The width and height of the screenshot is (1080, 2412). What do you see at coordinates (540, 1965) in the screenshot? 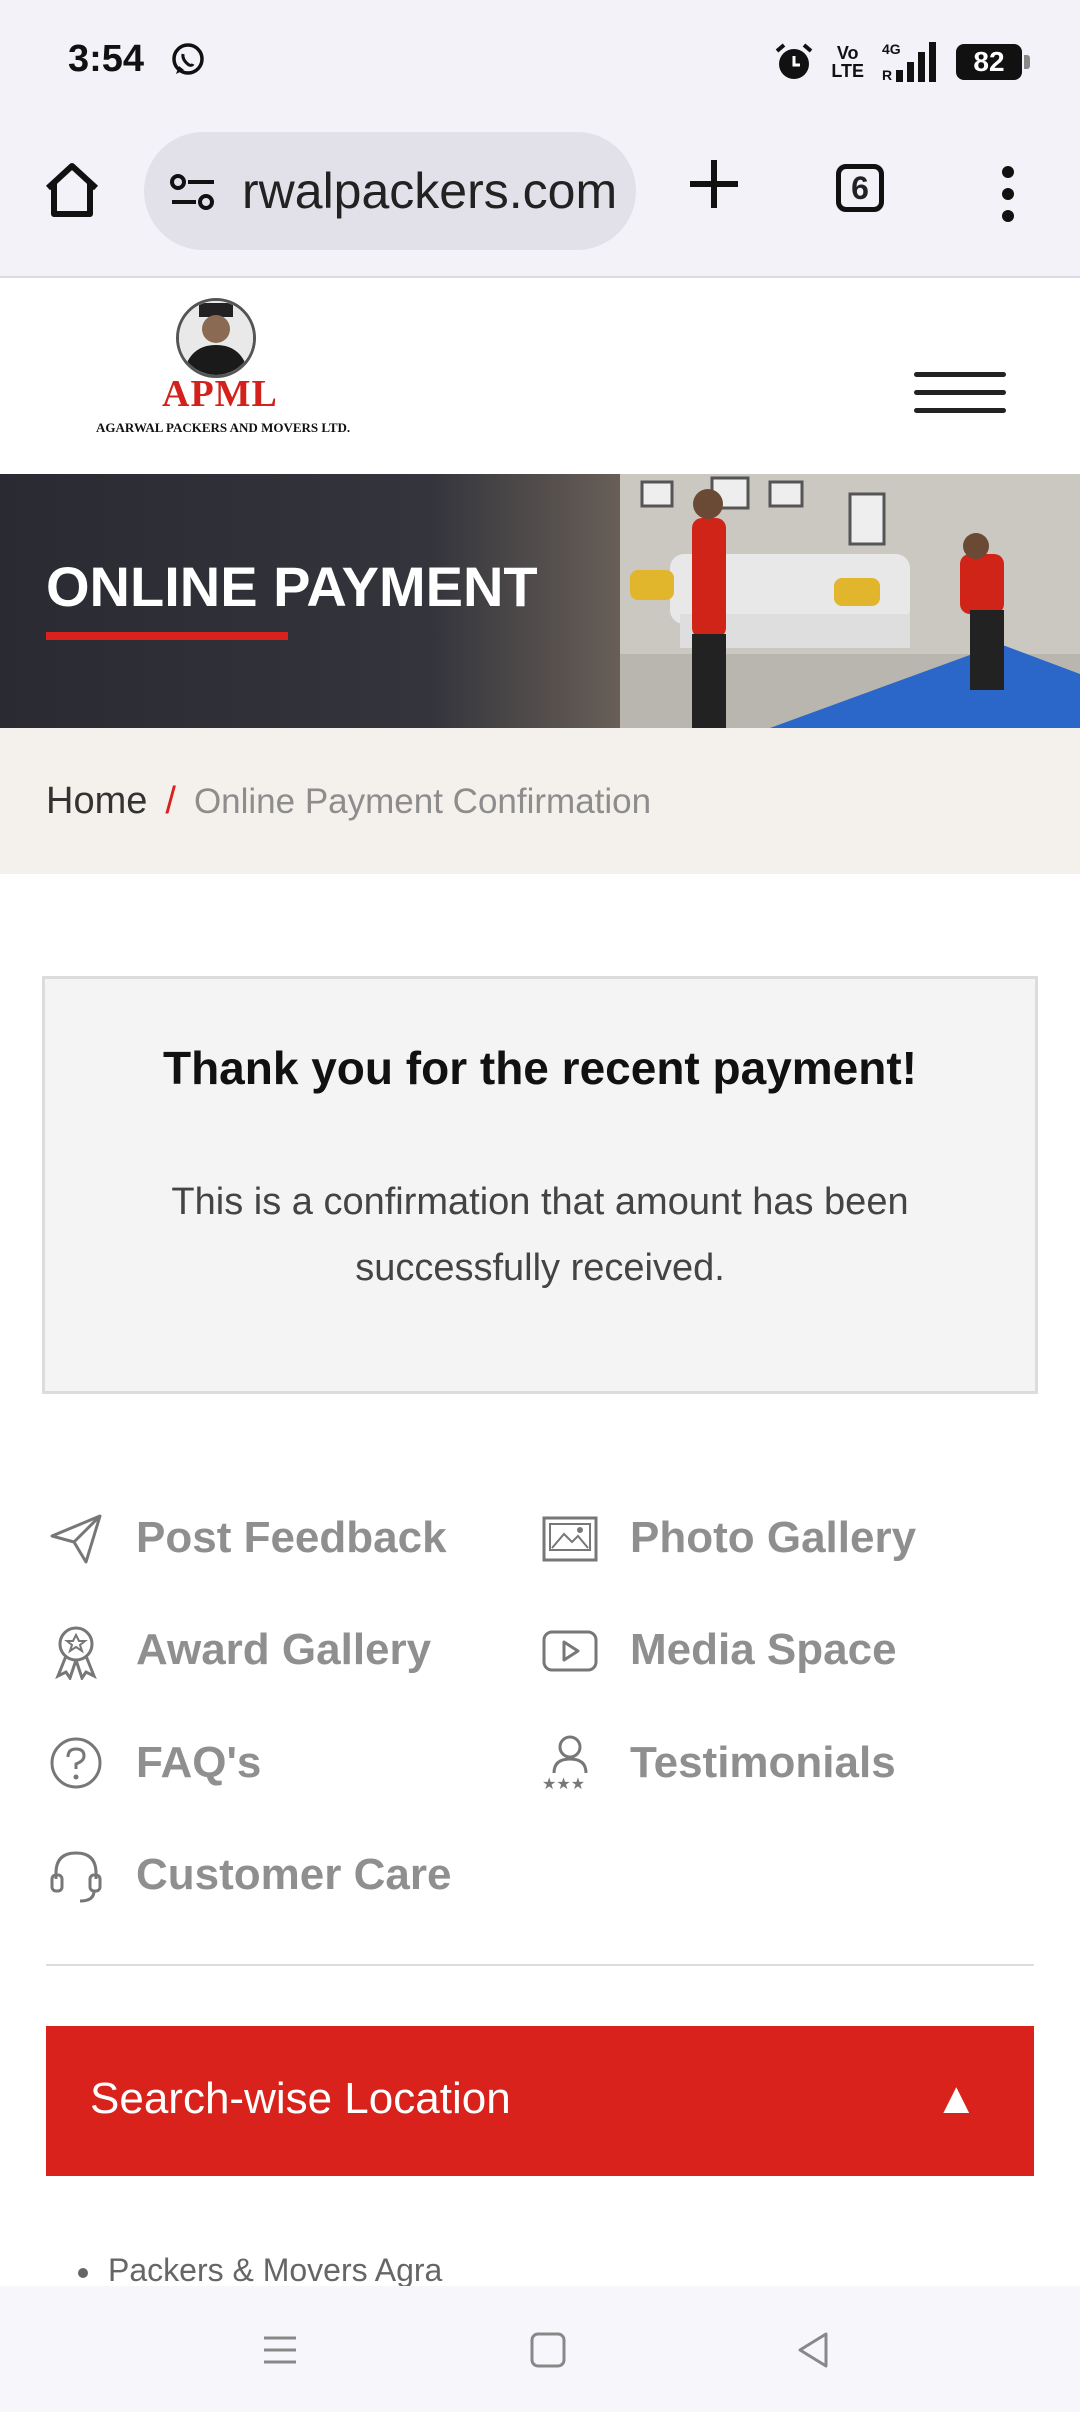
I see `divider` at bounding box center [540, 1965].